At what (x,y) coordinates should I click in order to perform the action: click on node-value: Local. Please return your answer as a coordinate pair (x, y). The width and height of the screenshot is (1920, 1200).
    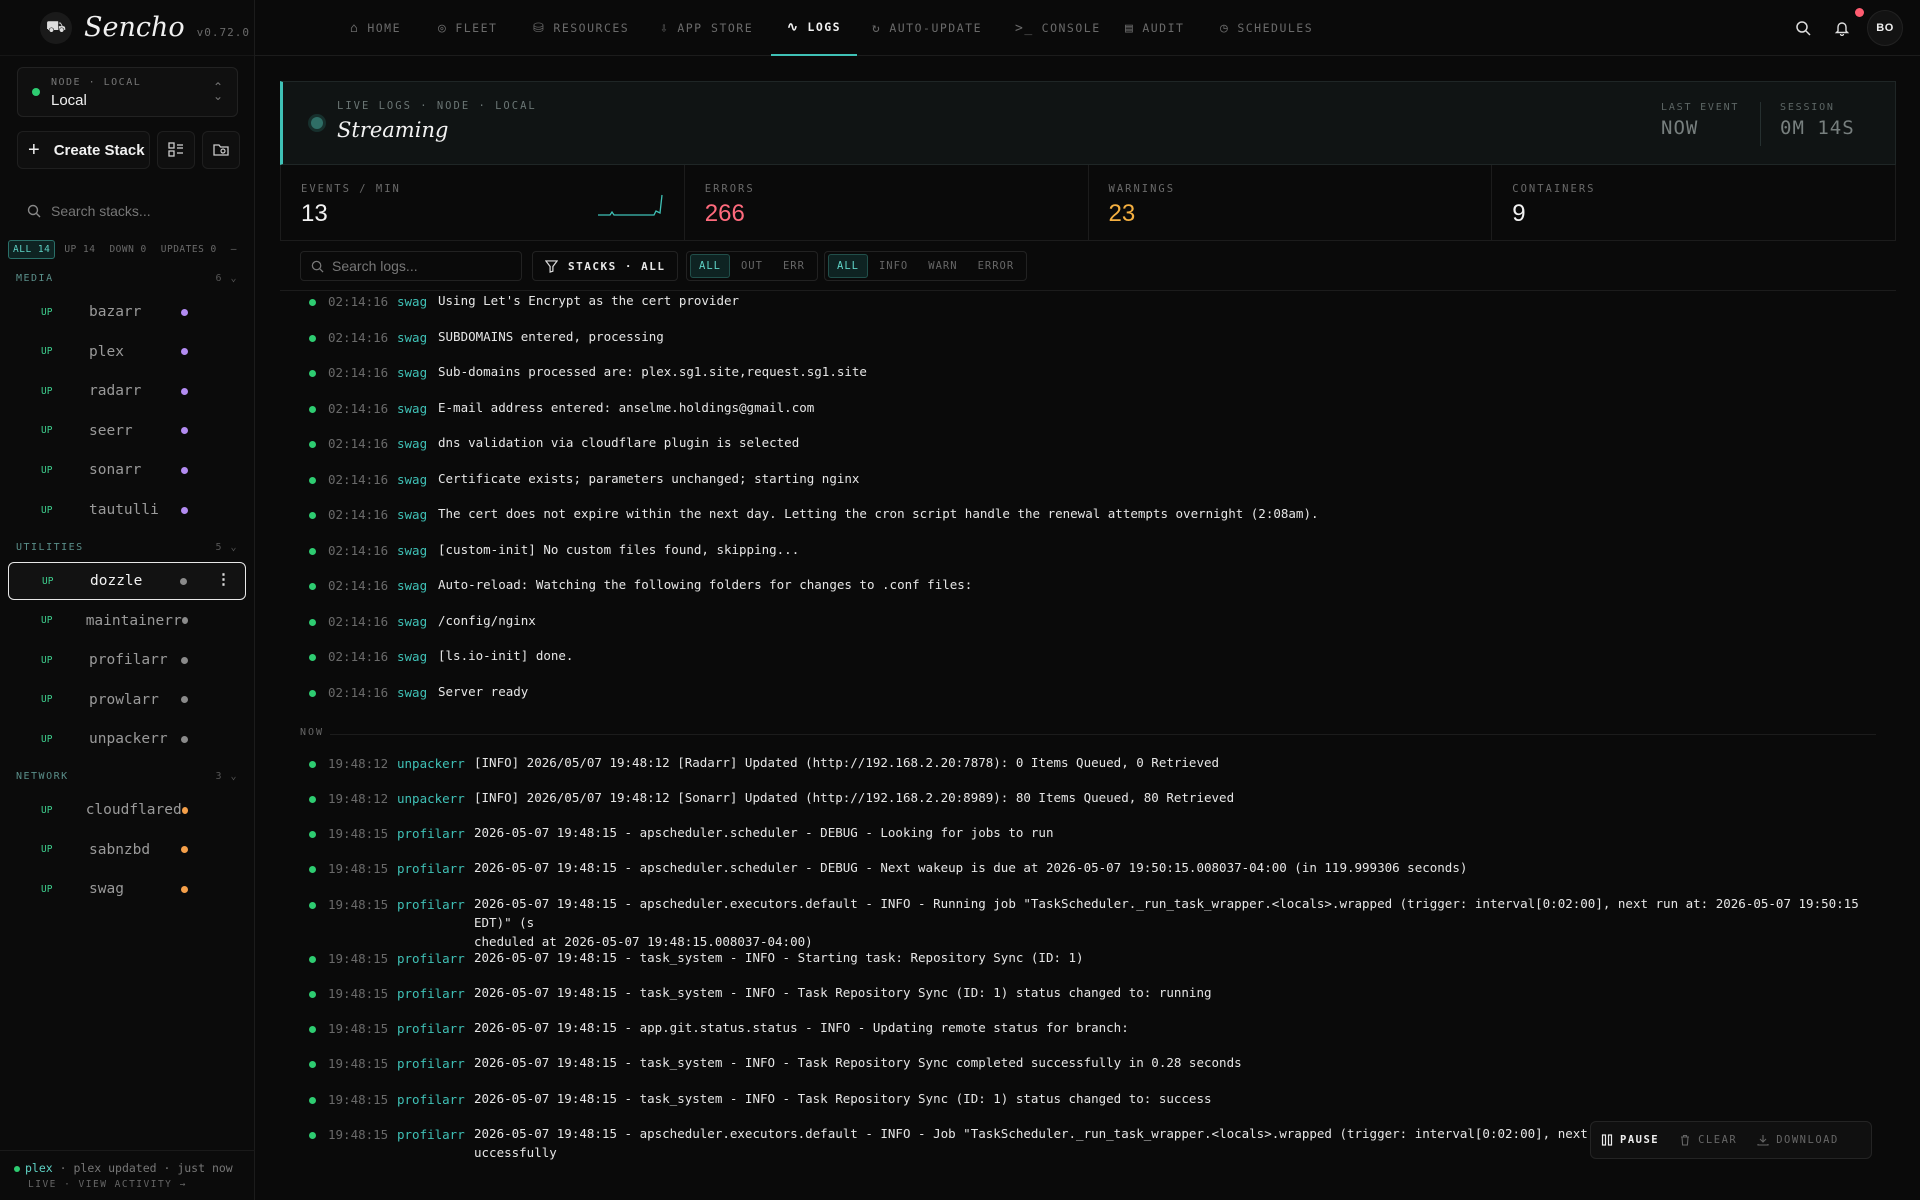
    Looking at the image, I should click on (69, 100).